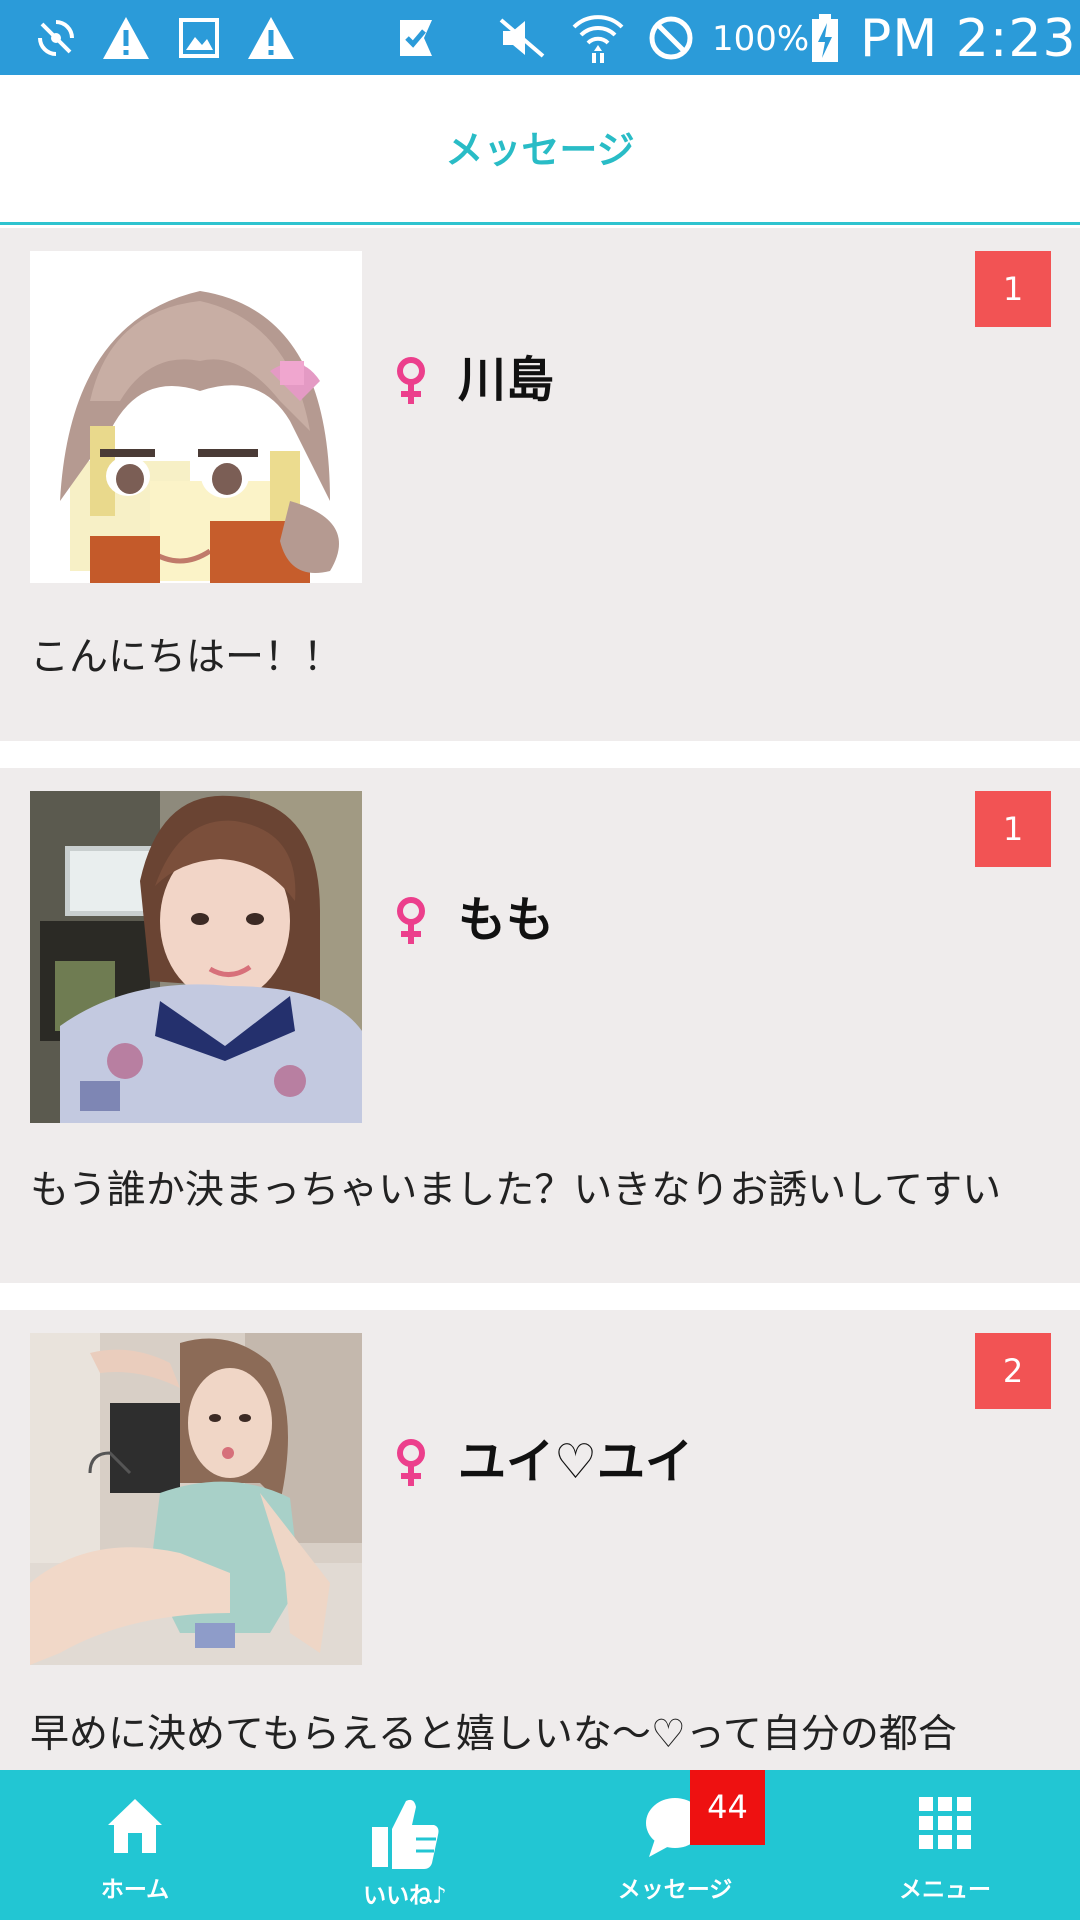 The height and width of the screenshot is (1920, 1080). Describe the element at coordinates (598, 38) in the screenshot. I see `wifi-icon` at that location.